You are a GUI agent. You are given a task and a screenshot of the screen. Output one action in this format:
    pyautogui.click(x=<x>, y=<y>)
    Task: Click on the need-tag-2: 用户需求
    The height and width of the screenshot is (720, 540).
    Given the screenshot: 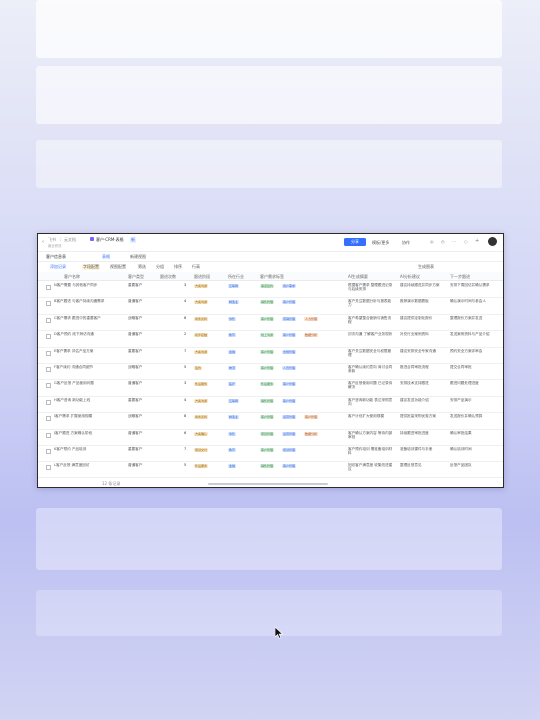 What is the action you would take?
    pyautogui.click(x=289, y=286)
    